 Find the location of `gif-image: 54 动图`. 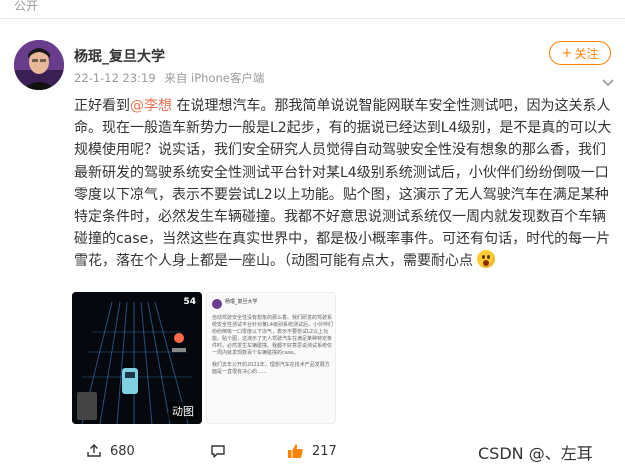

gif-image: 54 动图 is located at coordinates (137, 358).